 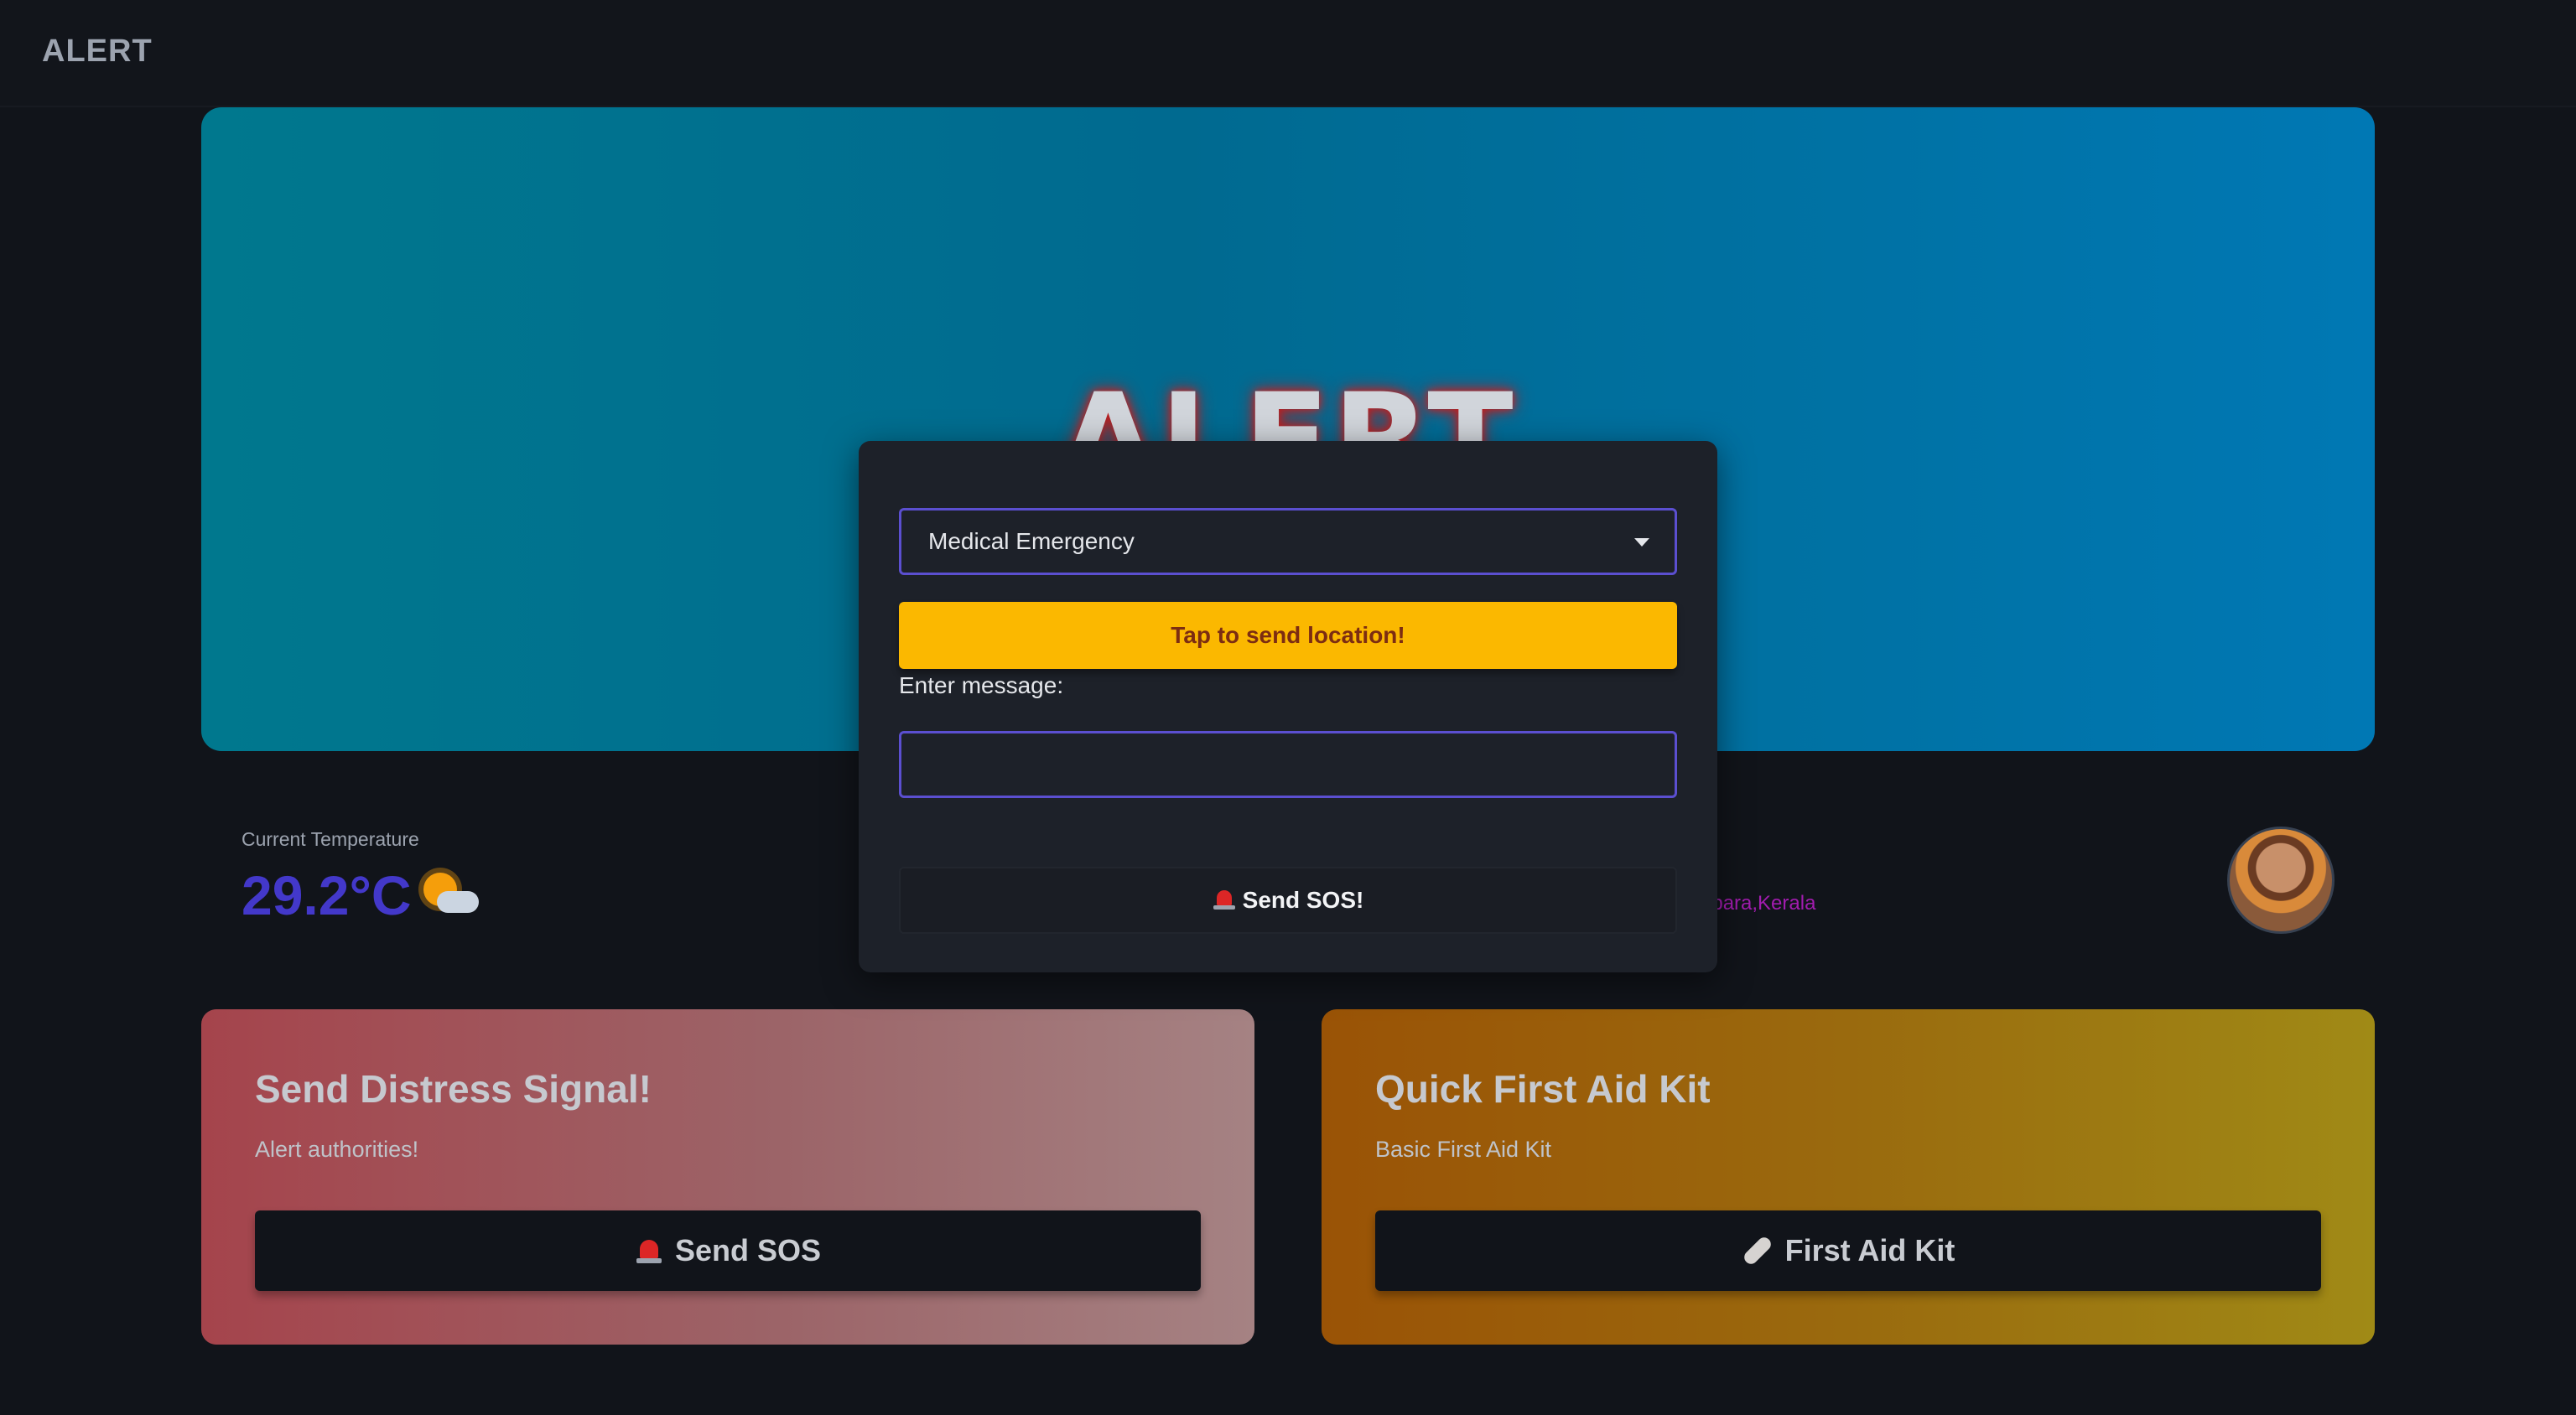 I want to click on chevron-down-icon, so click(x=1641, y=542).